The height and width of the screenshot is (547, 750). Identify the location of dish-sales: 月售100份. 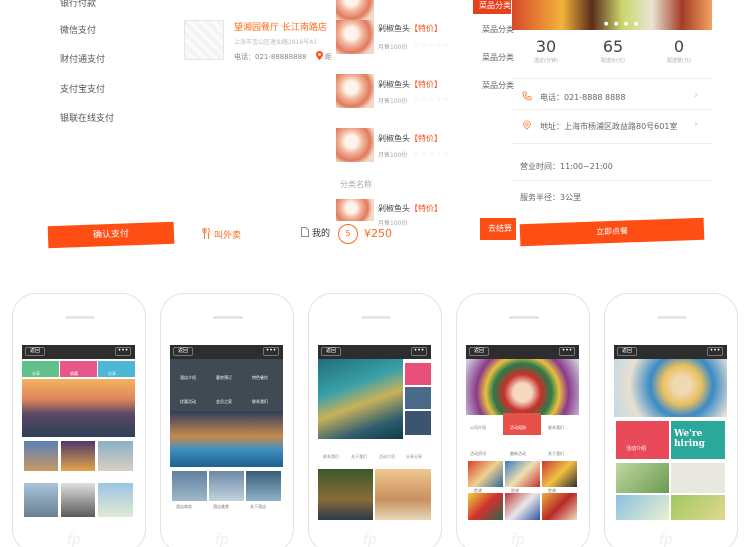
(393, 101).